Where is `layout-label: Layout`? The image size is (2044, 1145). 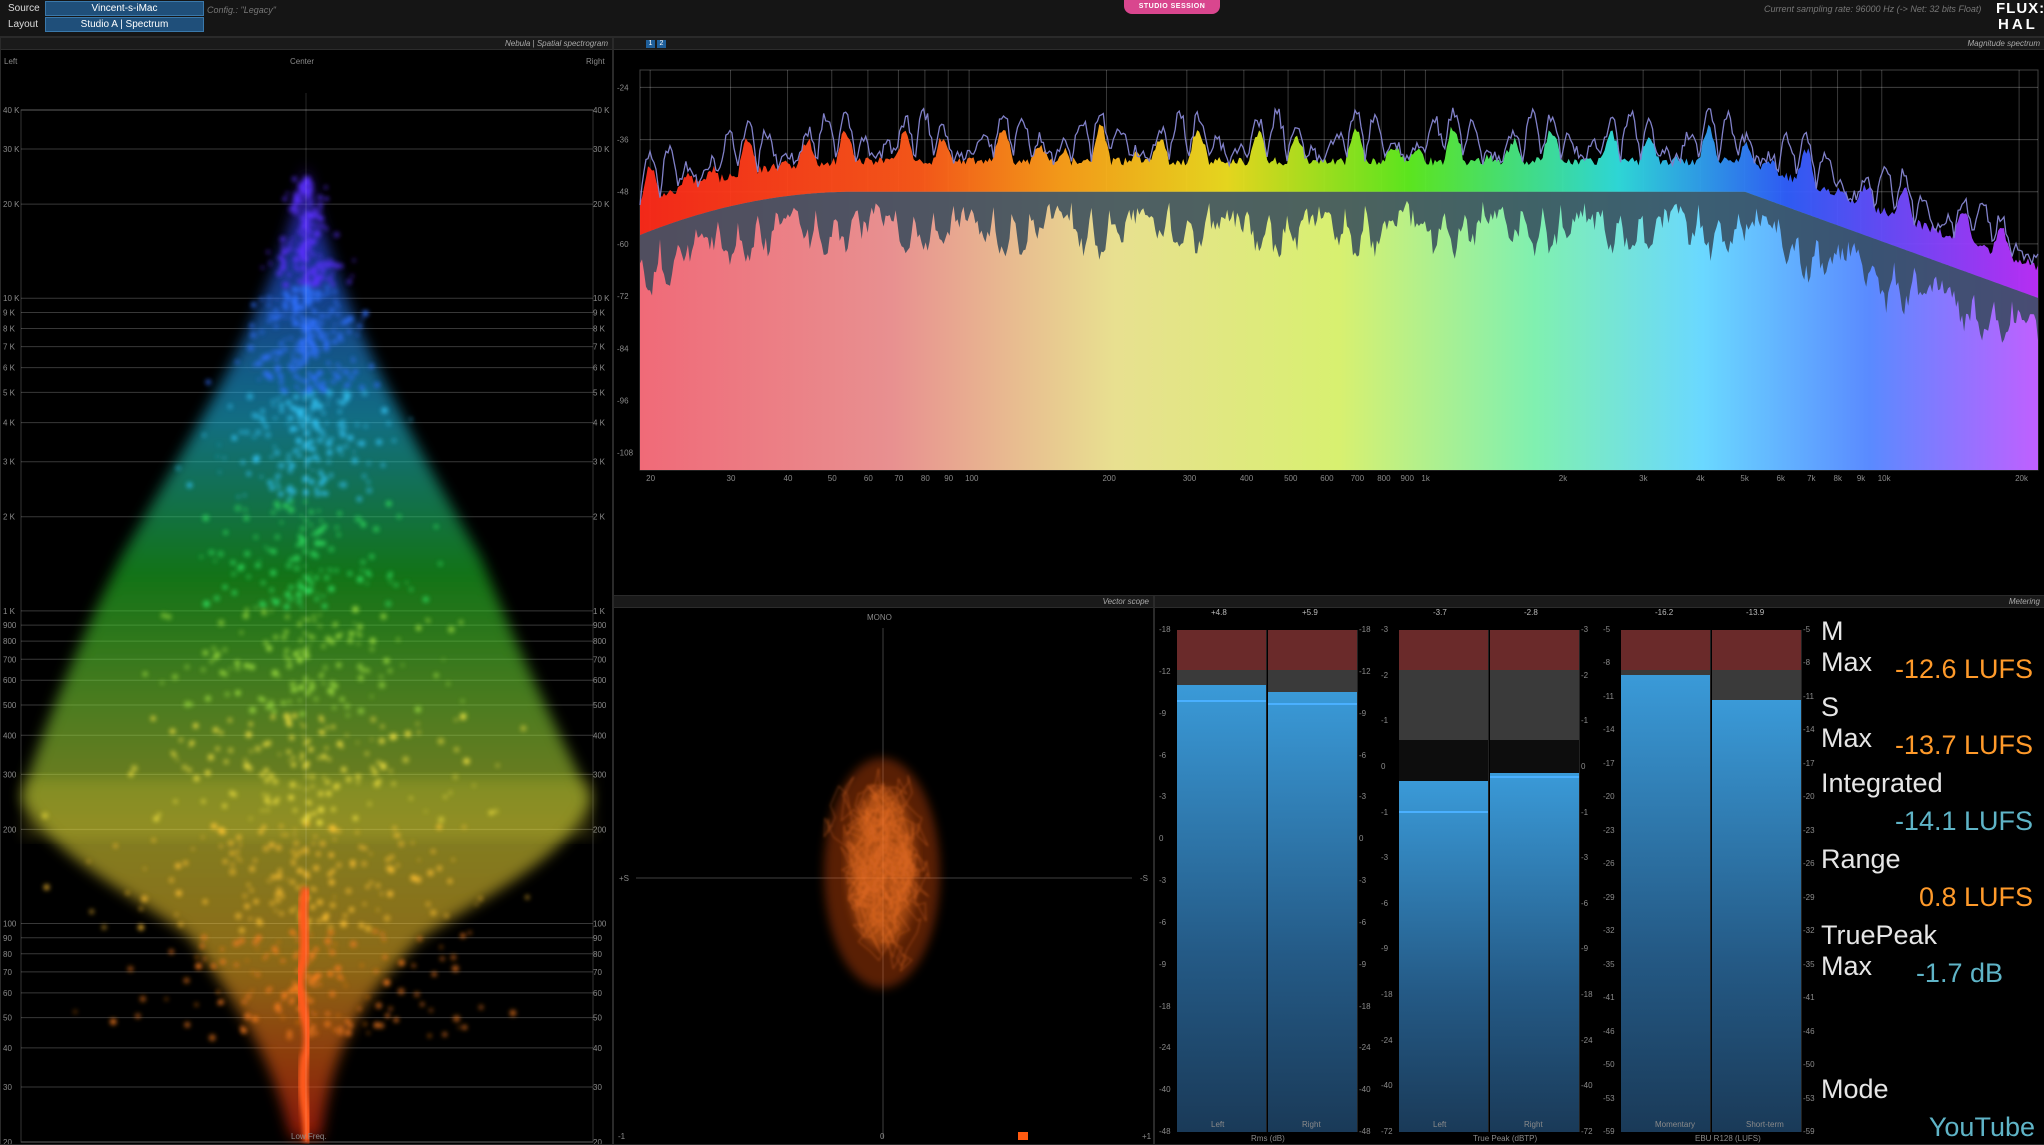 layout-label: Layout is located at coordinates (23, 24).